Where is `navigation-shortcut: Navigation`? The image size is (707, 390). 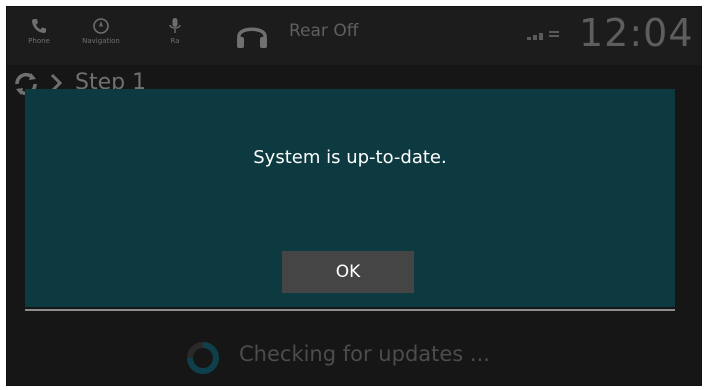 navigation-shortcut: Navigation is located at coordinates (101, 31).